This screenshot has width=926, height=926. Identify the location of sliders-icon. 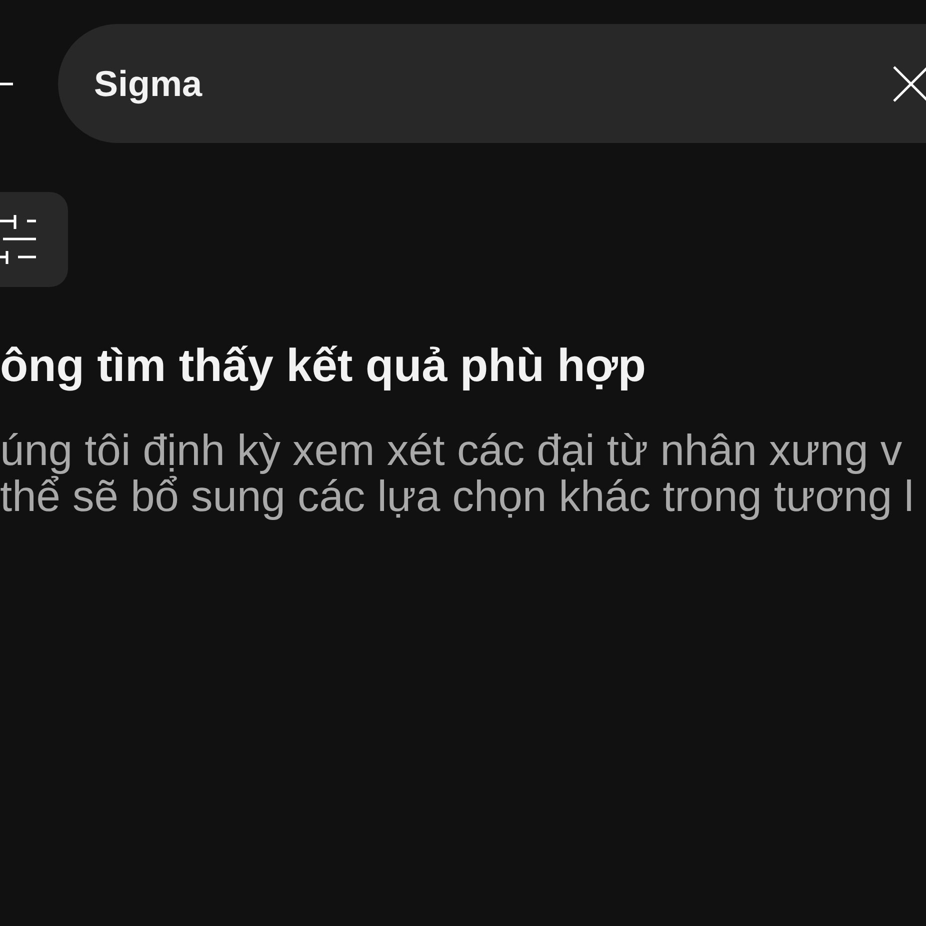
(18, 239).